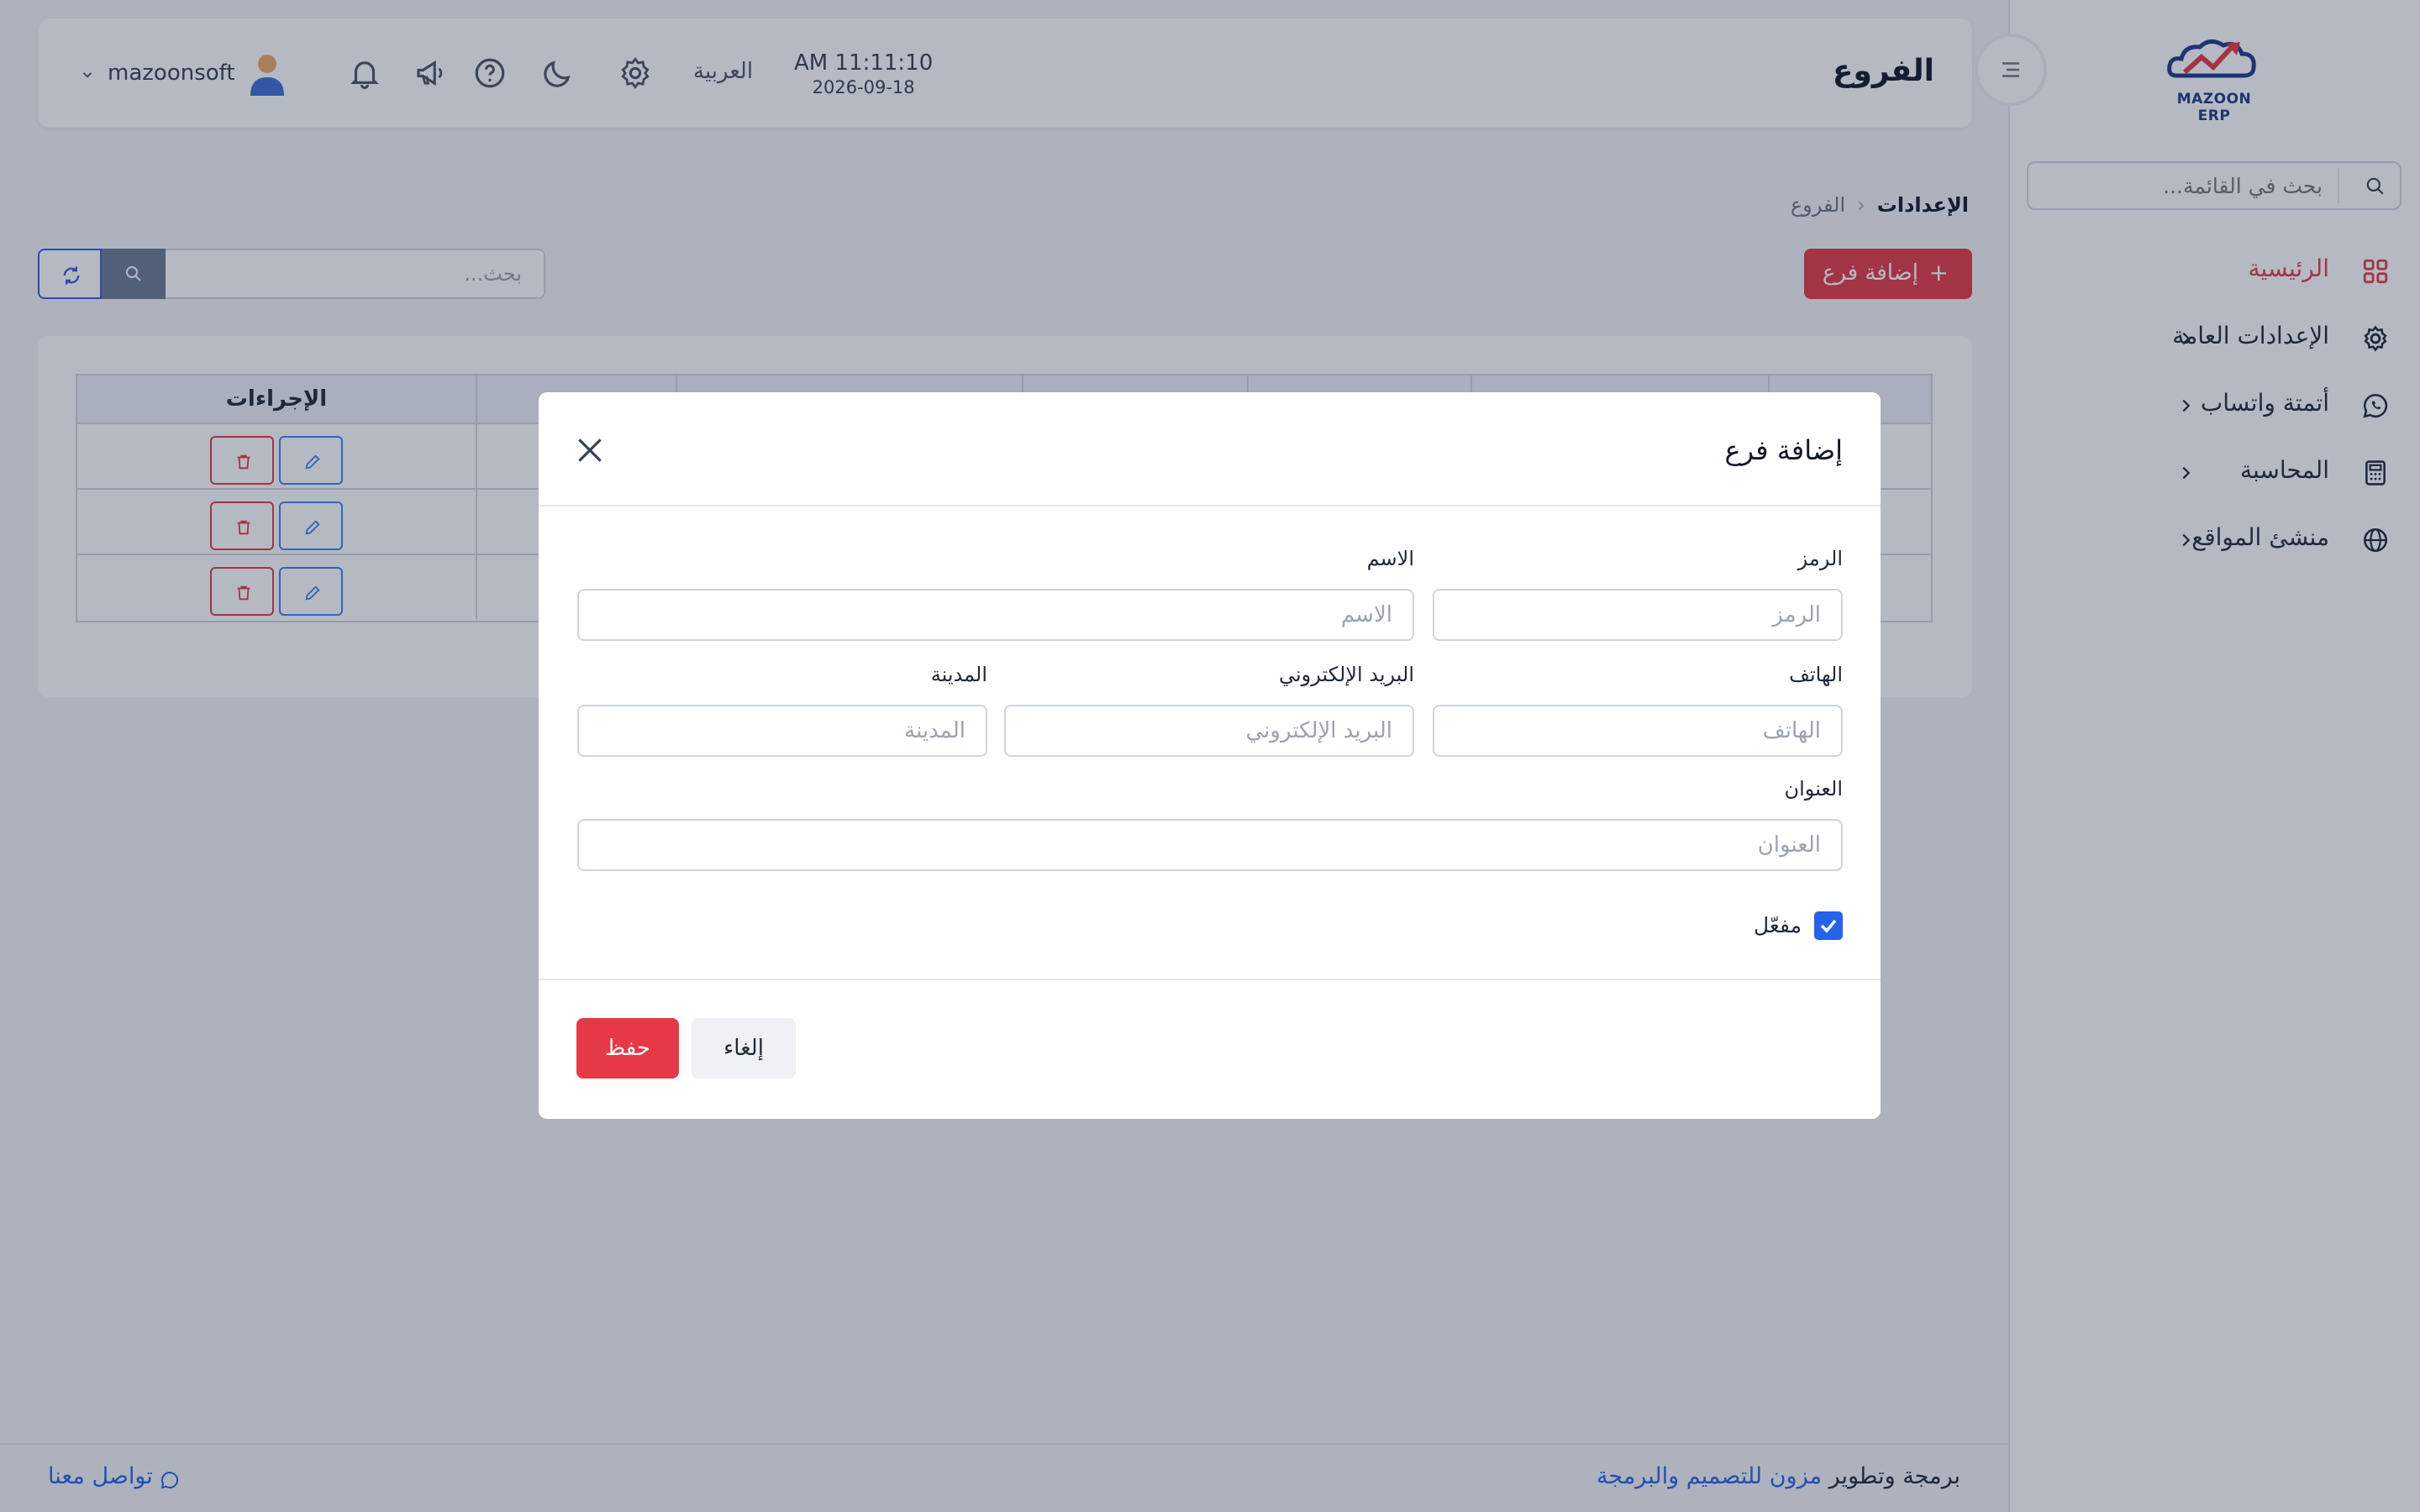 The image size is (2420, 1512). I want to click on modal-header: إضافة فرع, so click(1210, 449).